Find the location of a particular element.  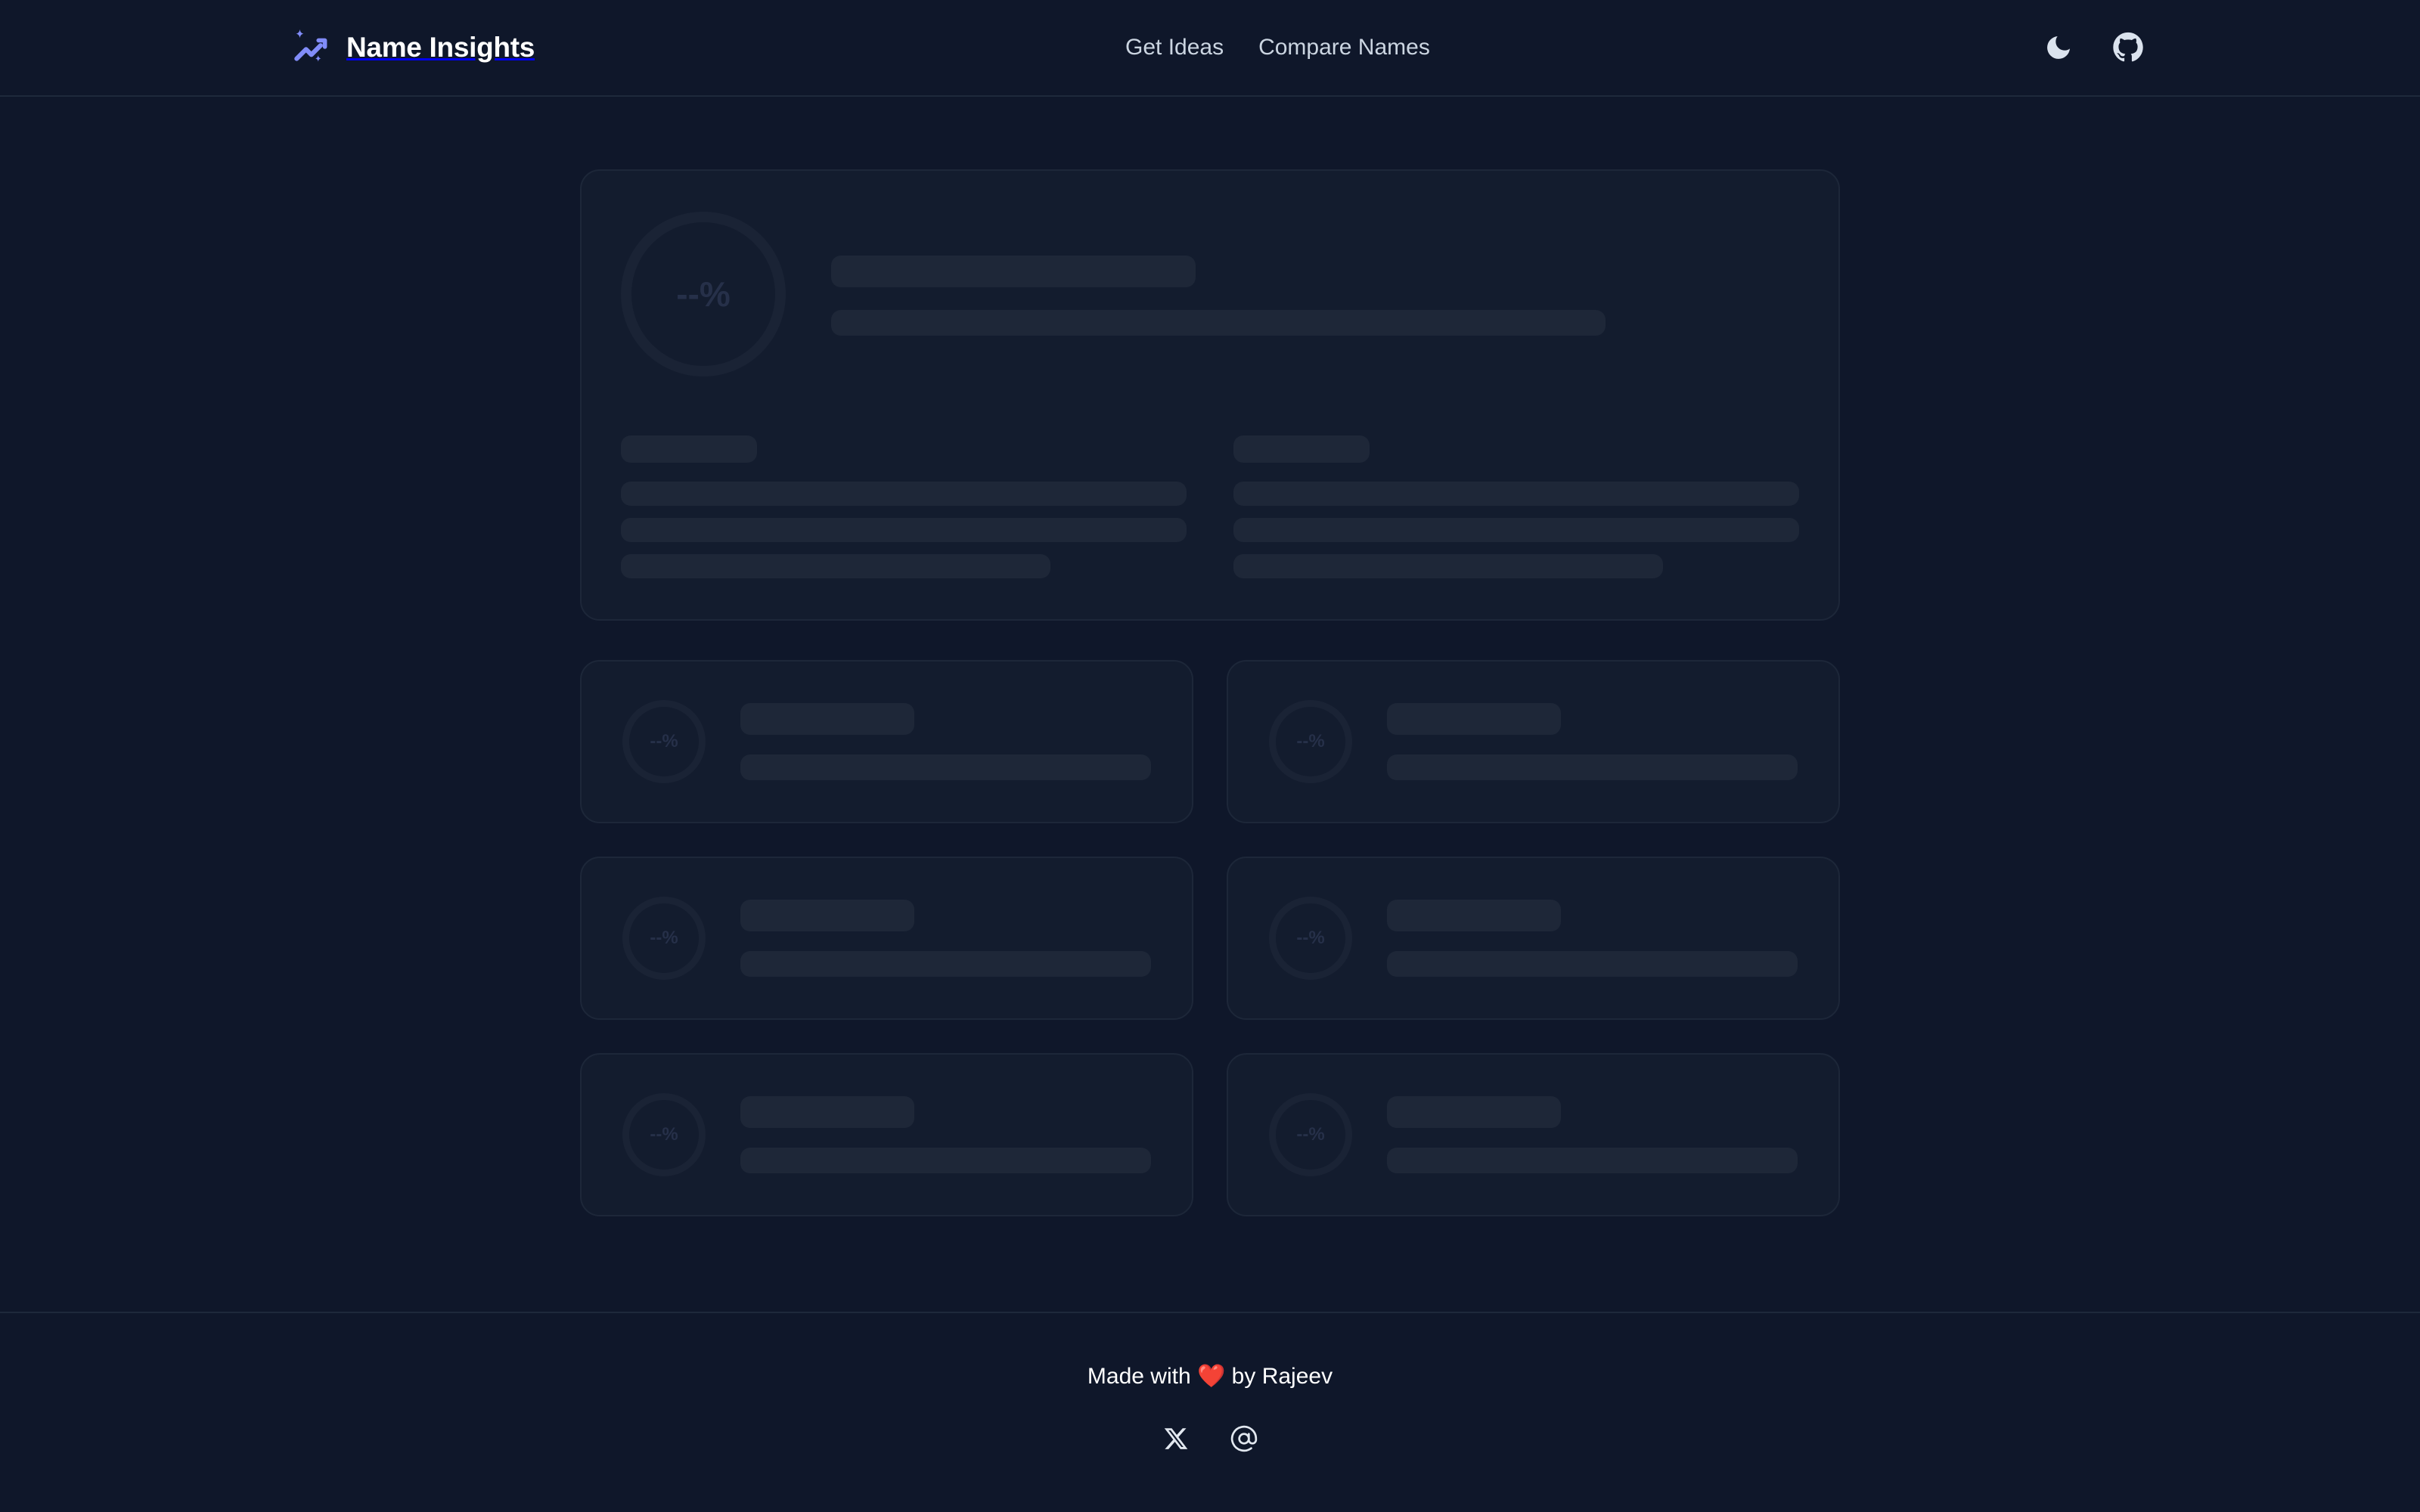

github-icon is located at coordinates (2128, 48).